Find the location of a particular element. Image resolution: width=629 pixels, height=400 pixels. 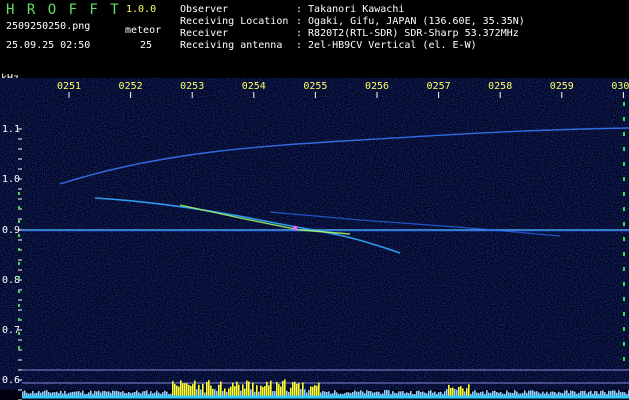

observer-value: : Takanori Kawachi is located at coordinates (350, 9).